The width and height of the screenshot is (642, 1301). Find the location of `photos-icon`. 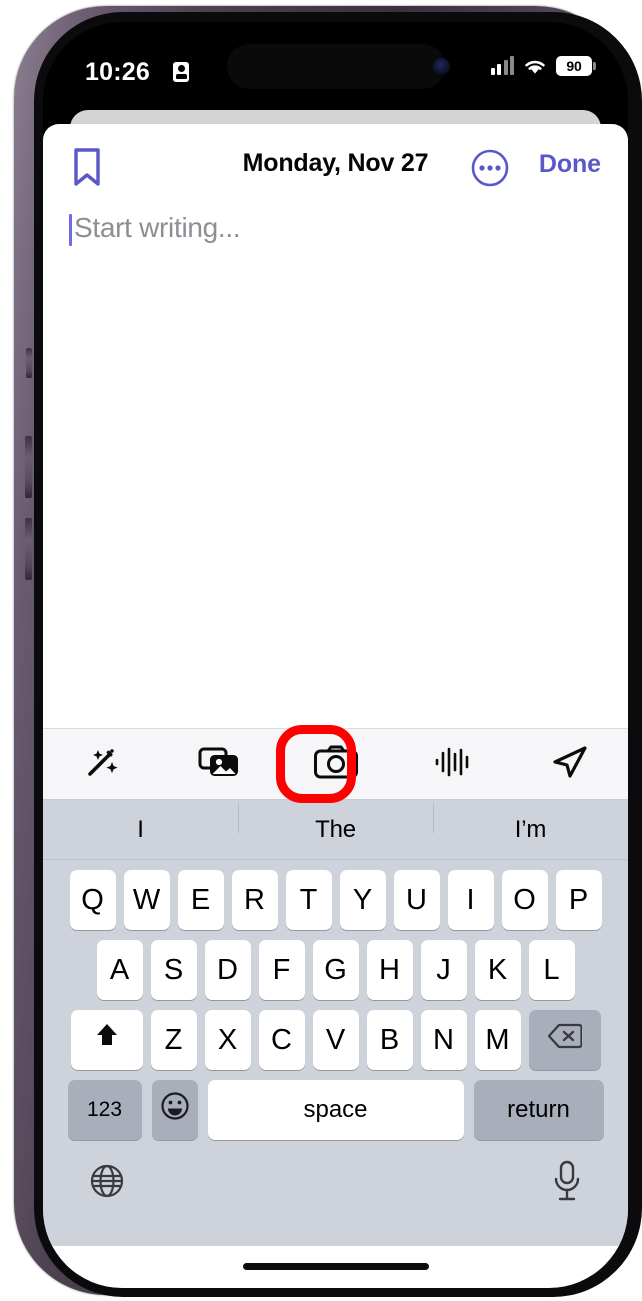

photos-icon is located at coordinates (219, 764).